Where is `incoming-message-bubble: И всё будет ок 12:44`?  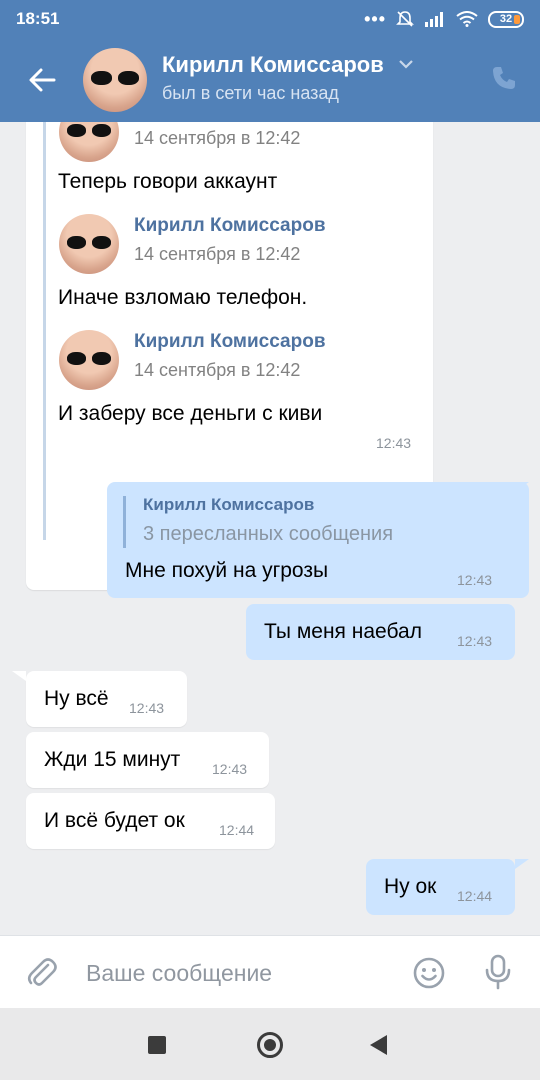 incoming-message-bubble: И всё будет ок 12:44 is located at coordinates (150, 821).